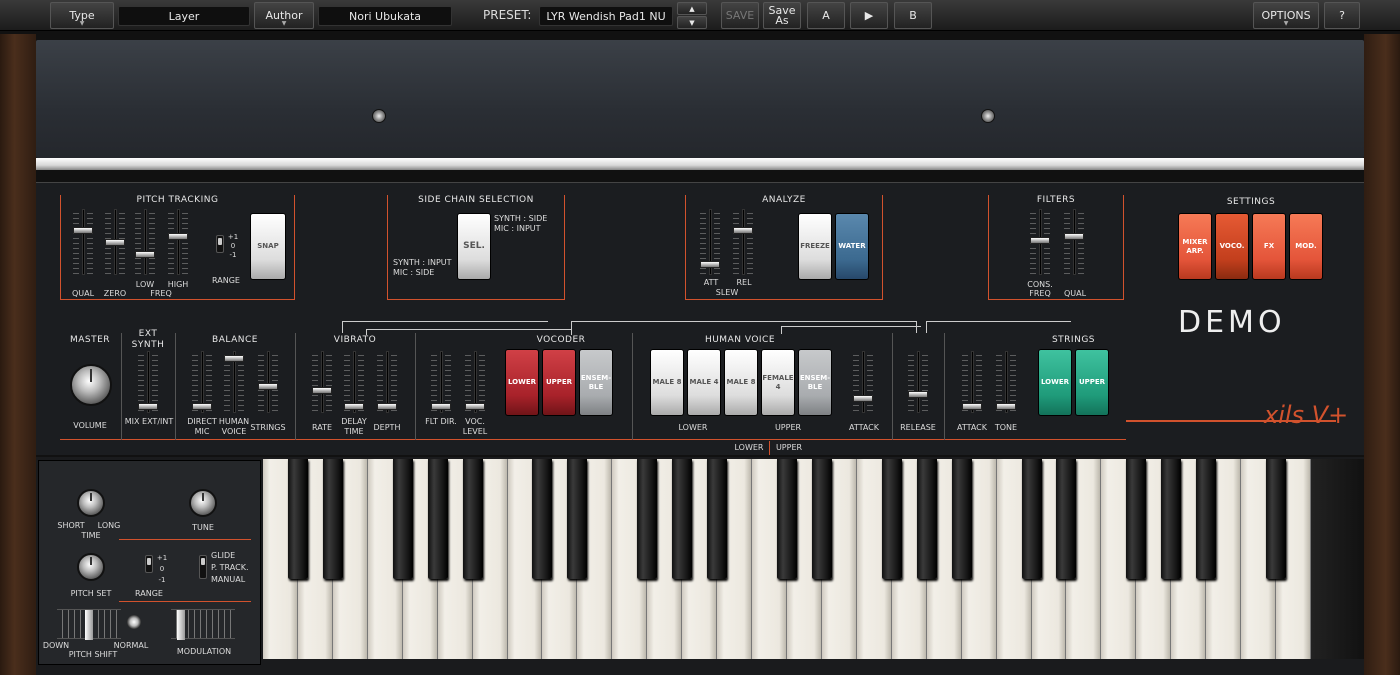 The width and height of the screenshot is (1400, 675). I want to click on vocoder-ensemble-button: ENSEM-BLE, so click(596, 382).